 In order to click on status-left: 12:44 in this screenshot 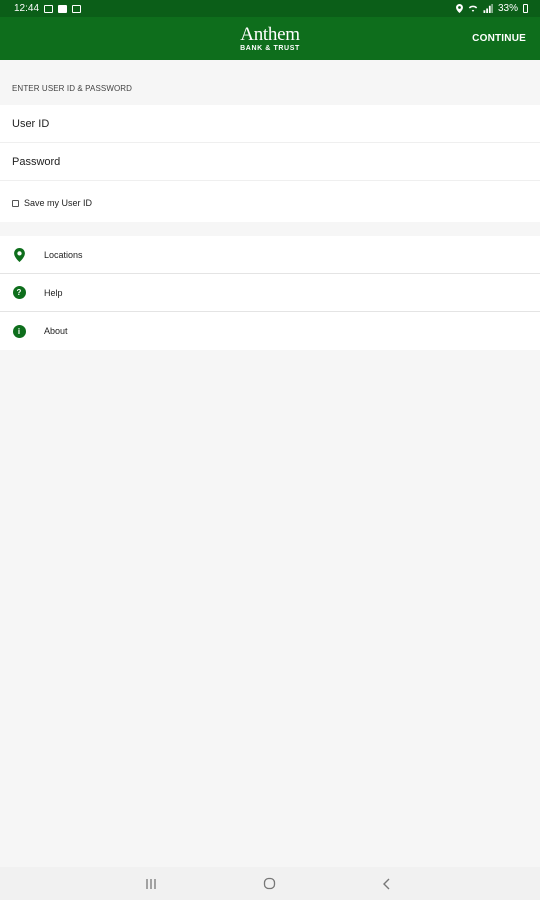, I will do `click(48, 8)`.